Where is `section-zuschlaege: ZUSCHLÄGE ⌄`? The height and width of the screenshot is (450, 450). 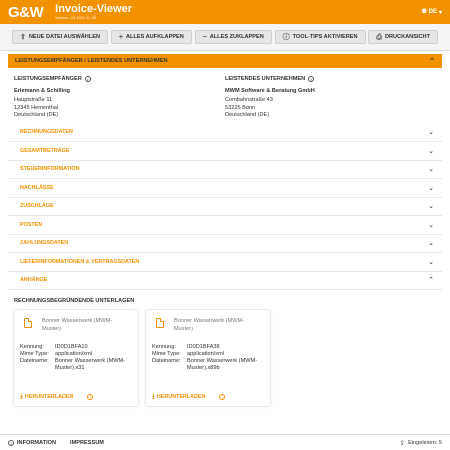 section-zuschlaege: ZUSCHLÄGE ⌄ is located at coordinates (225, 207).